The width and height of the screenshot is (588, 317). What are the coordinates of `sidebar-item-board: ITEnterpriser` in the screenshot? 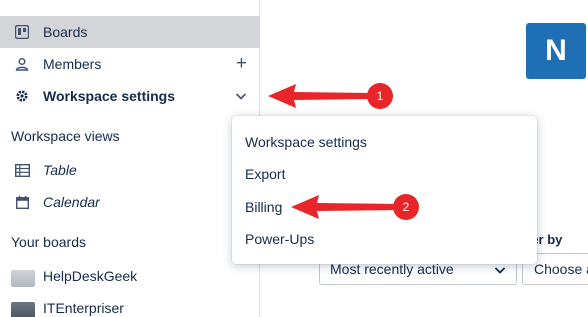 It's located at (130, 304).